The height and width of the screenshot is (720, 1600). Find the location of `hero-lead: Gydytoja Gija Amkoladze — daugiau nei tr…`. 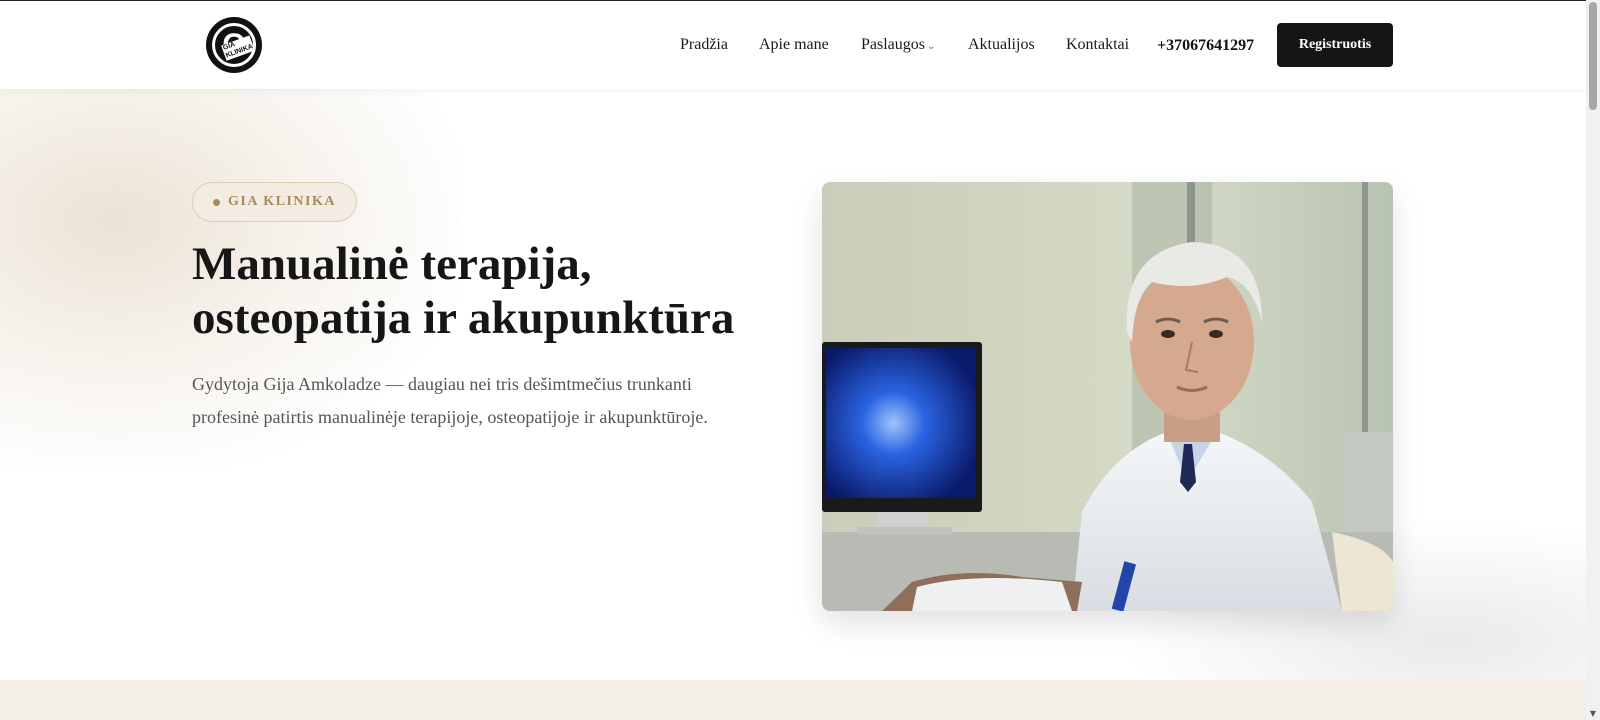

hero-lead: Gydytoja Gija Amkoladze — daugiau nei tr… is located at coordinates (450, 400).